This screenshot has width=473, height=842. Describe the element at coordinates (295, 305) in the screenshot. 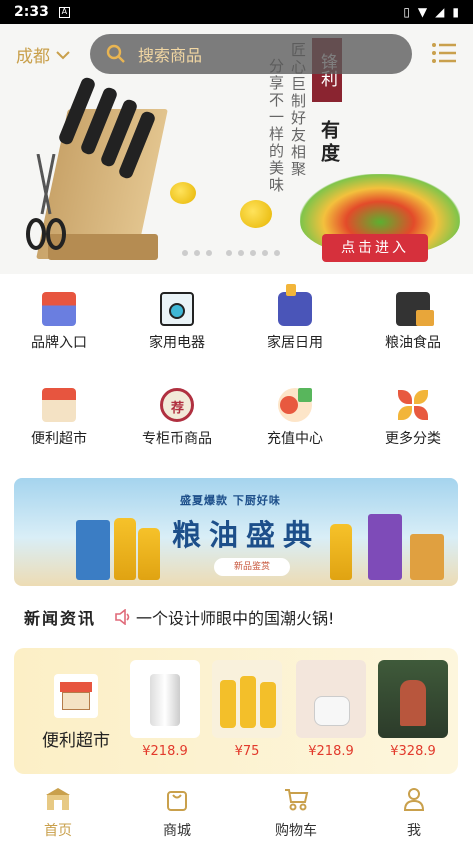

I see `household-icon` at that location.